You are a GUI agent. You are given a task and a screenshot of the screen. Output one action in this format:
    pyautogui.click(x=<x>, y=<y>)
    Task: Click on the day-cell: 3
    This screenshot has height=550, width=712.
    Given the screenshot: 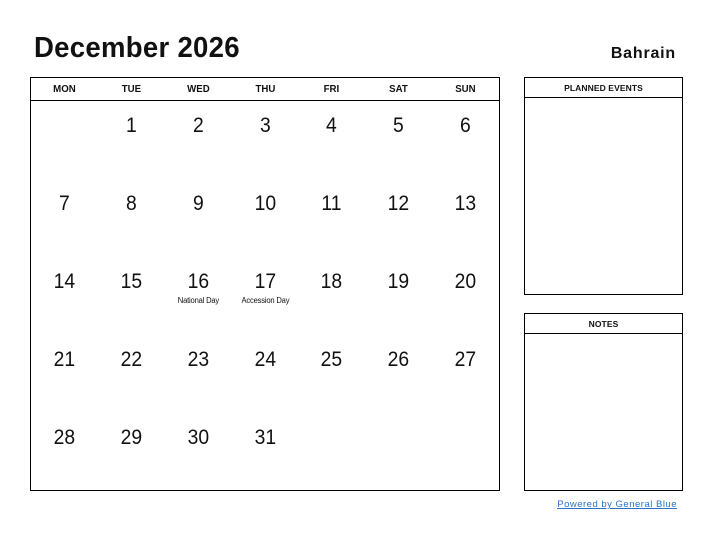 What is the action you would take?
    pyautogui.click(x=265, y=140)
    